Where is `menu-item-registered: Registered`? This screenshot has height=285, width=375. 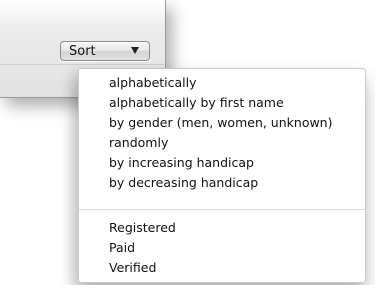 menu-item-registered: Registered is located at coordinates (142, 228).